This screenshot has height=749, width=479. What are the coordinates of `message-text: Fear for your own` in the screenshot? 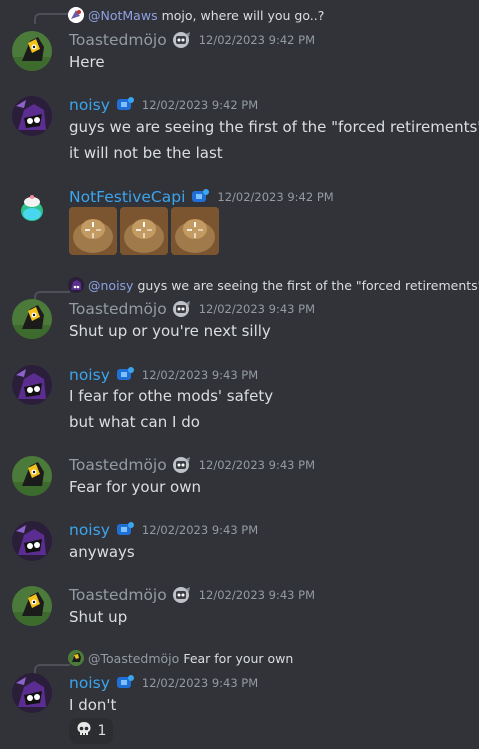 It's located at (135, 487).